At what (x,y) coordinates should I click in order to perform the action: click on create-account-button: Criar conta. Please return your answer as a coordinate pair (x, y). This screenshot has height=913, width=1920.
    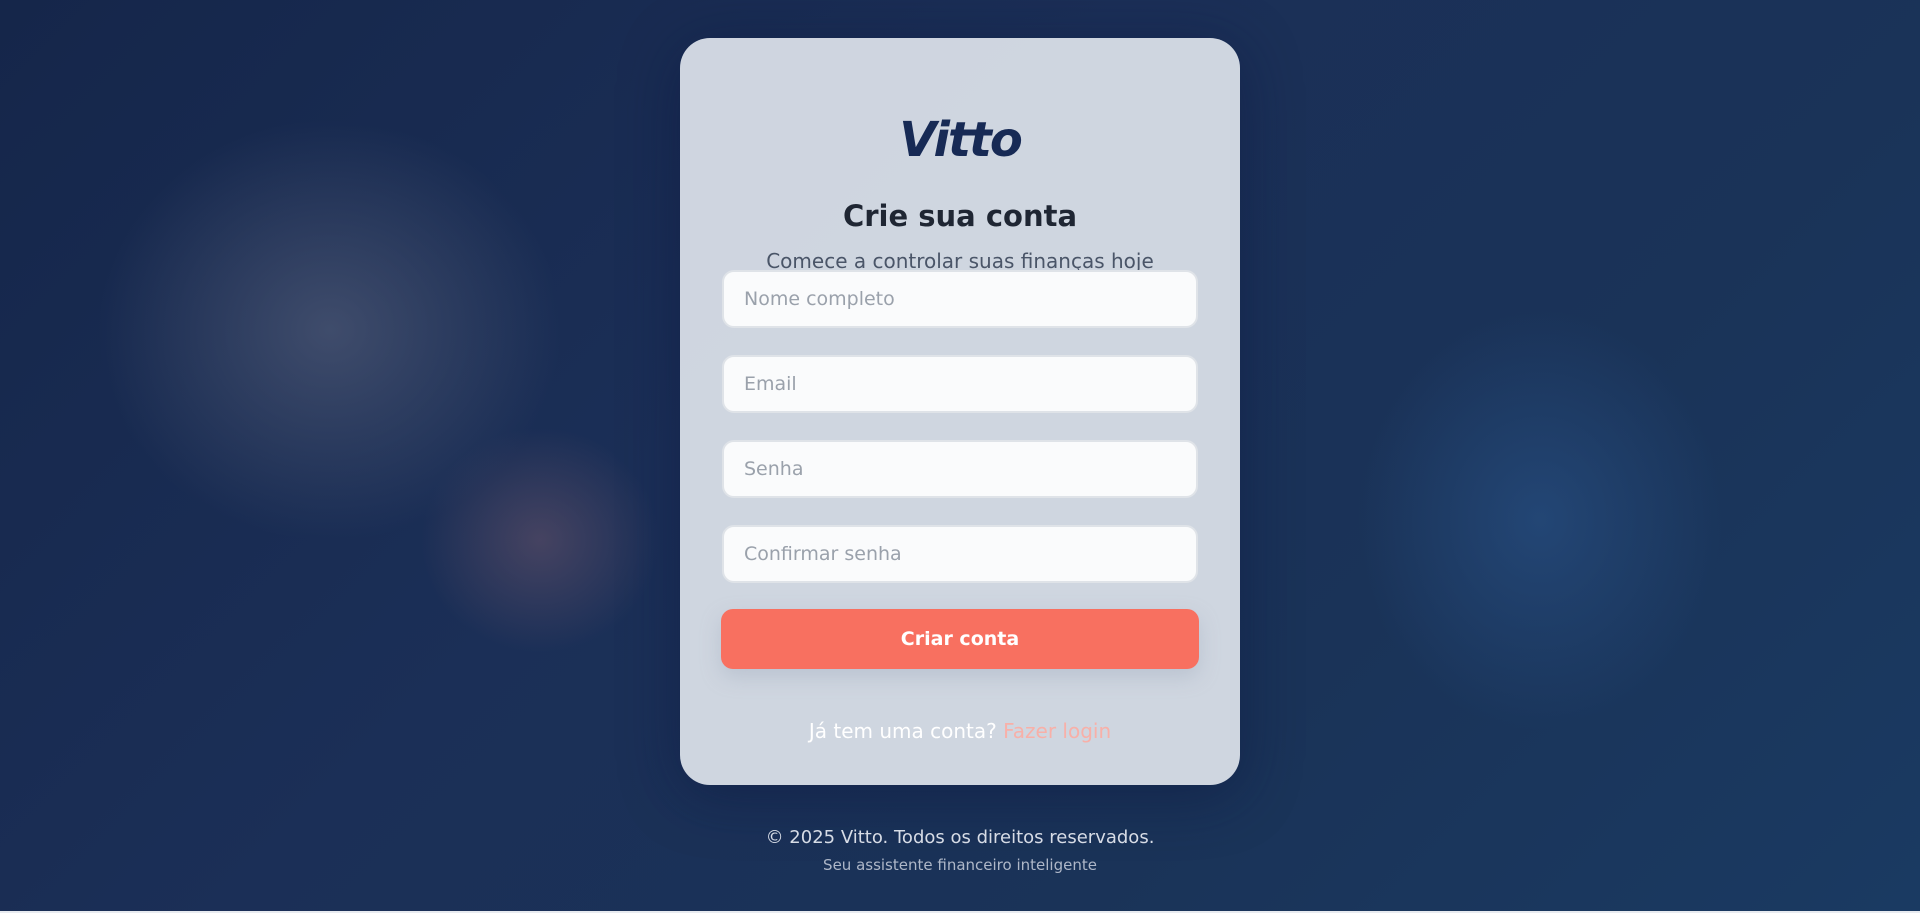
    Looking at the image, I should click on (960, 639).